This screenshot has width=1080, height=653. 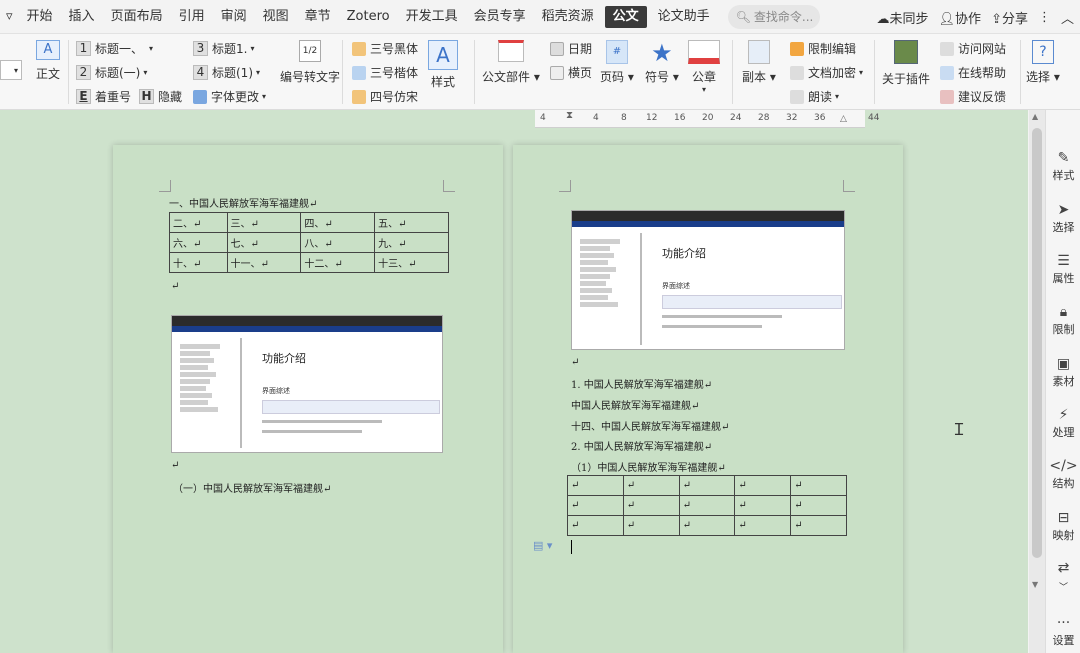 I want to click on menu-layout: 页面布局, so click(x=137, y=17).